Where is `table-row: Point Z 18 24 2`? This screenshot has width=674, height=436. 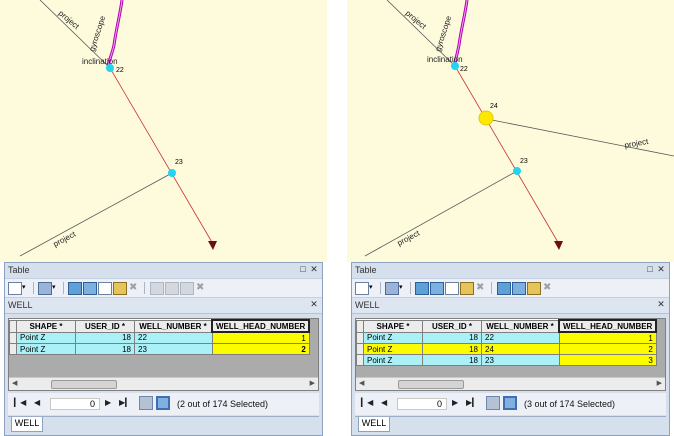
table-row: Point Z 18 24 2 is located at coordinates (506, 349).